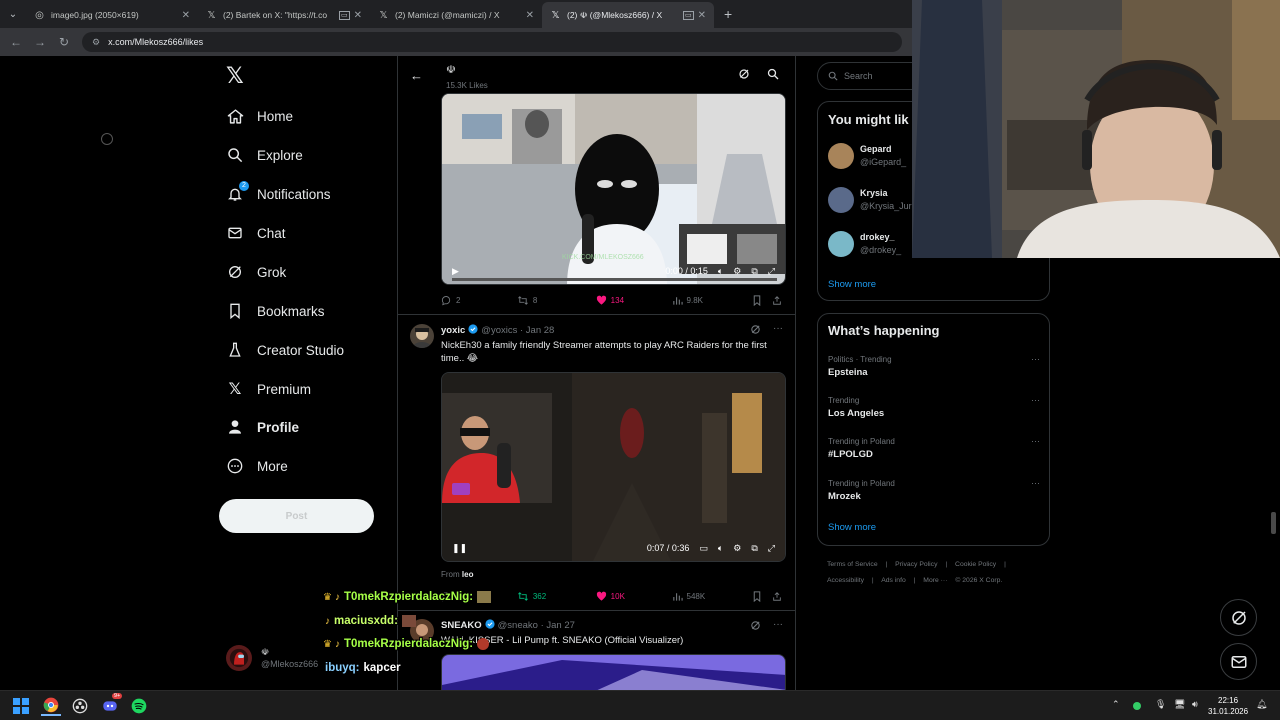 The height and width of the screenshot is (720, 1280). I want to click on tray-app-icon, so click(1137, 706).